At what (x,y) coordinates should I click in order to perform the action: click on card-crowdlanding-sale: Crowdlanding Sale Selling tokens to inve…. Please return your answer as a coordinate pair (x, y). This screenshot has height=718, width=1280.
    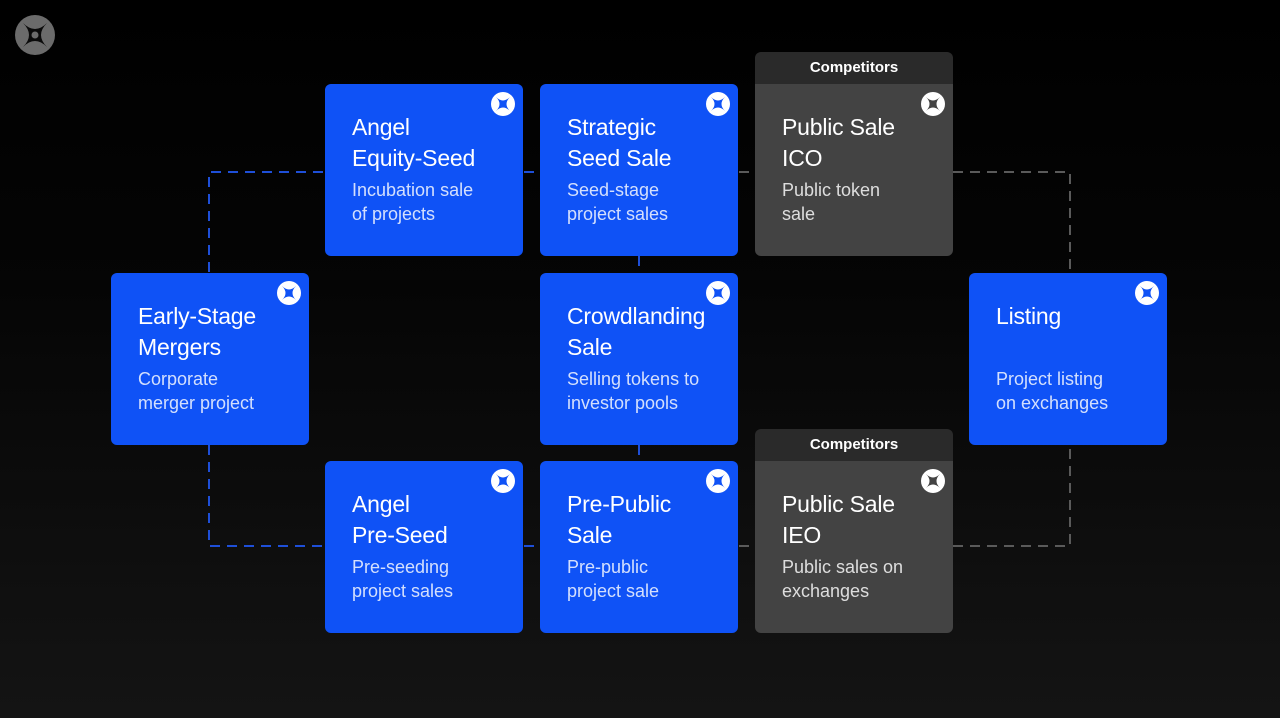
    Looking at the image, I should click on (639, 359).